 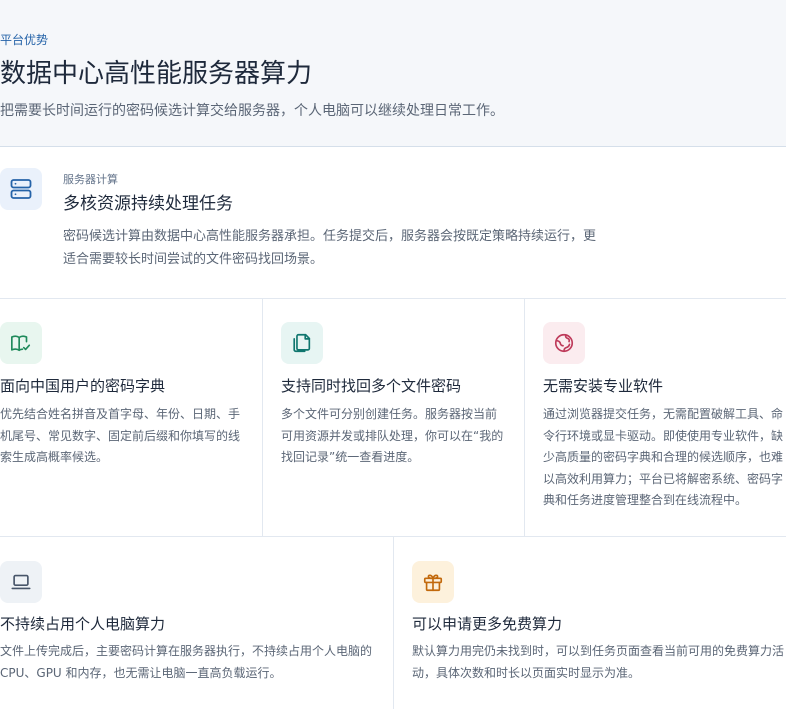 What do you see at coordinates (433, 582) in the screenshot?
I see `gift-icon` at bounding box center [433, 582].